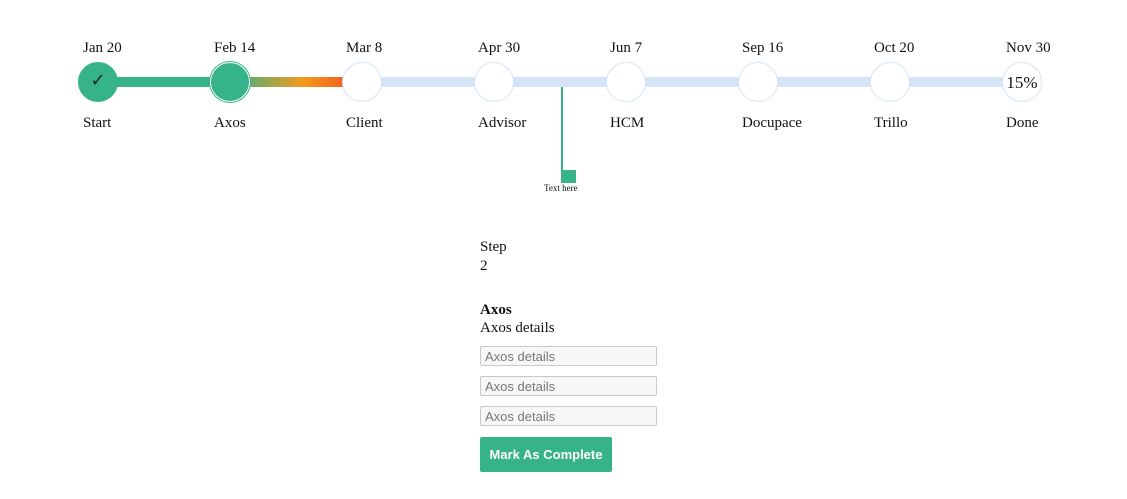  I want to click on step-date: Jun 7, so click(626, 48).